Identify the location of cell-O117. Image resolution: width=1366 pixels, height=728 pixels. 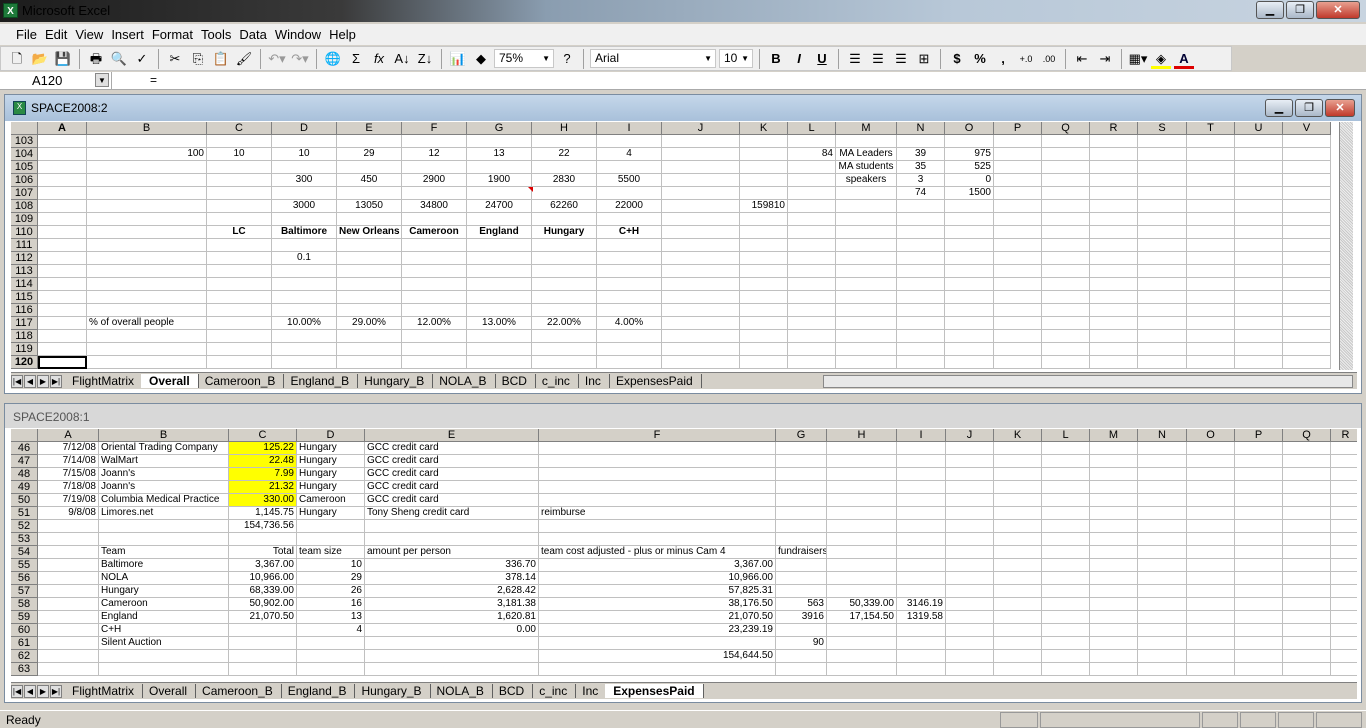
(969, 323).